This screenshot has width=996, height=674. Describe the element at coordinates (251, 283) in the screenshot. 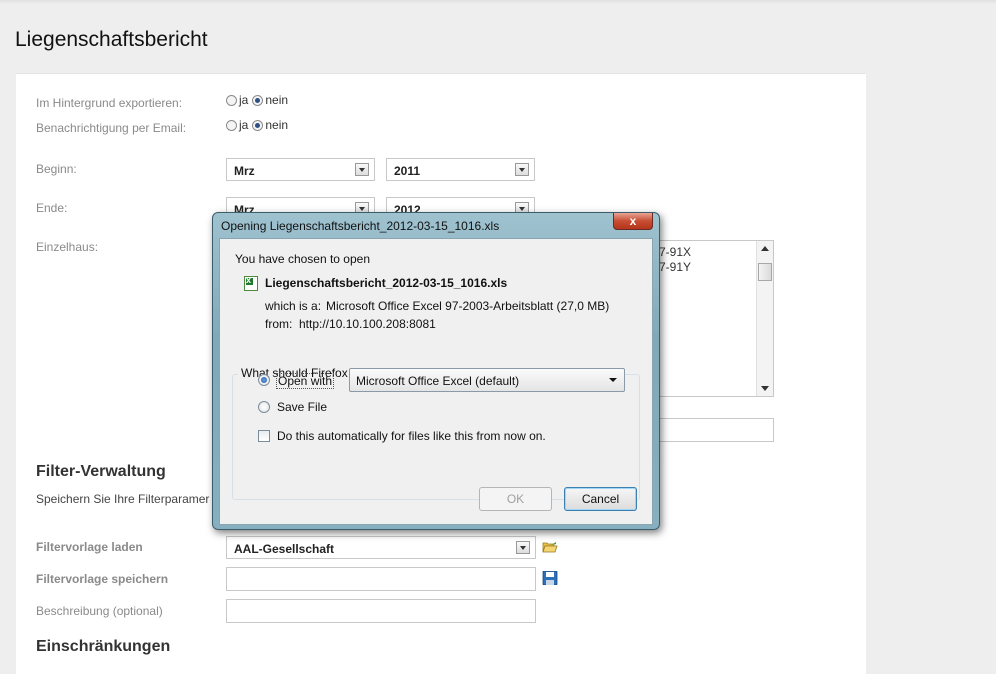

I see `excel-file-icon` at that location.